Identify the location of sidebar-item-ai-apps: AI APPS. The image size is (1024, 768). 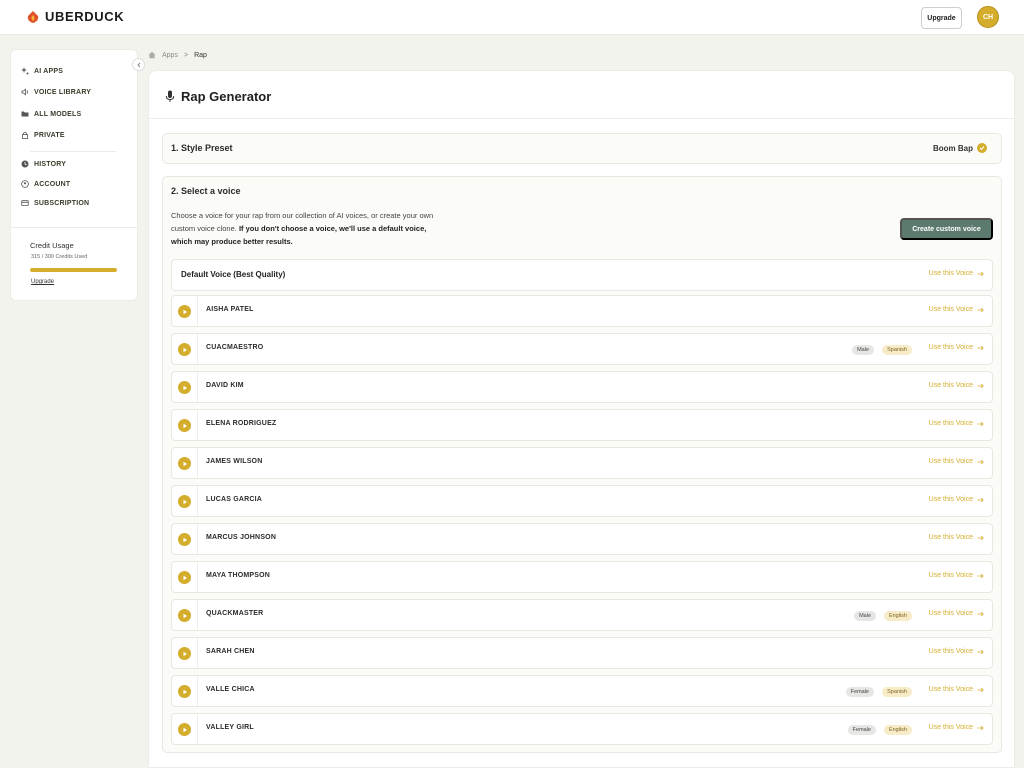
(42, 71).